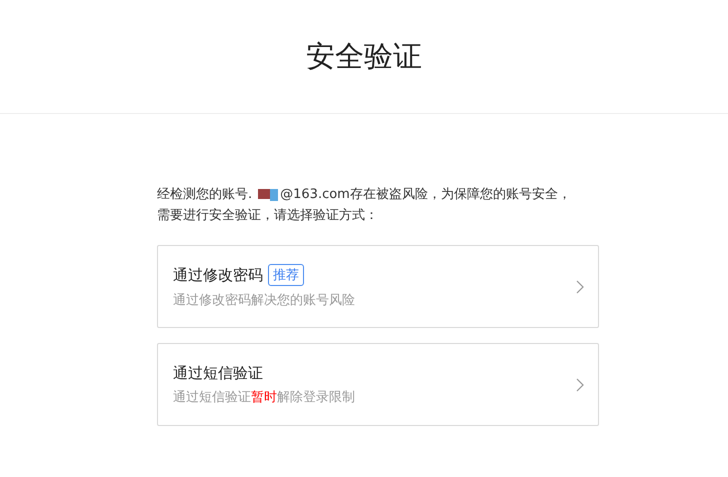 This screenshot has height=477, width=728. I want to click on notice-text: 经检测您的账号., so click(204, 195).